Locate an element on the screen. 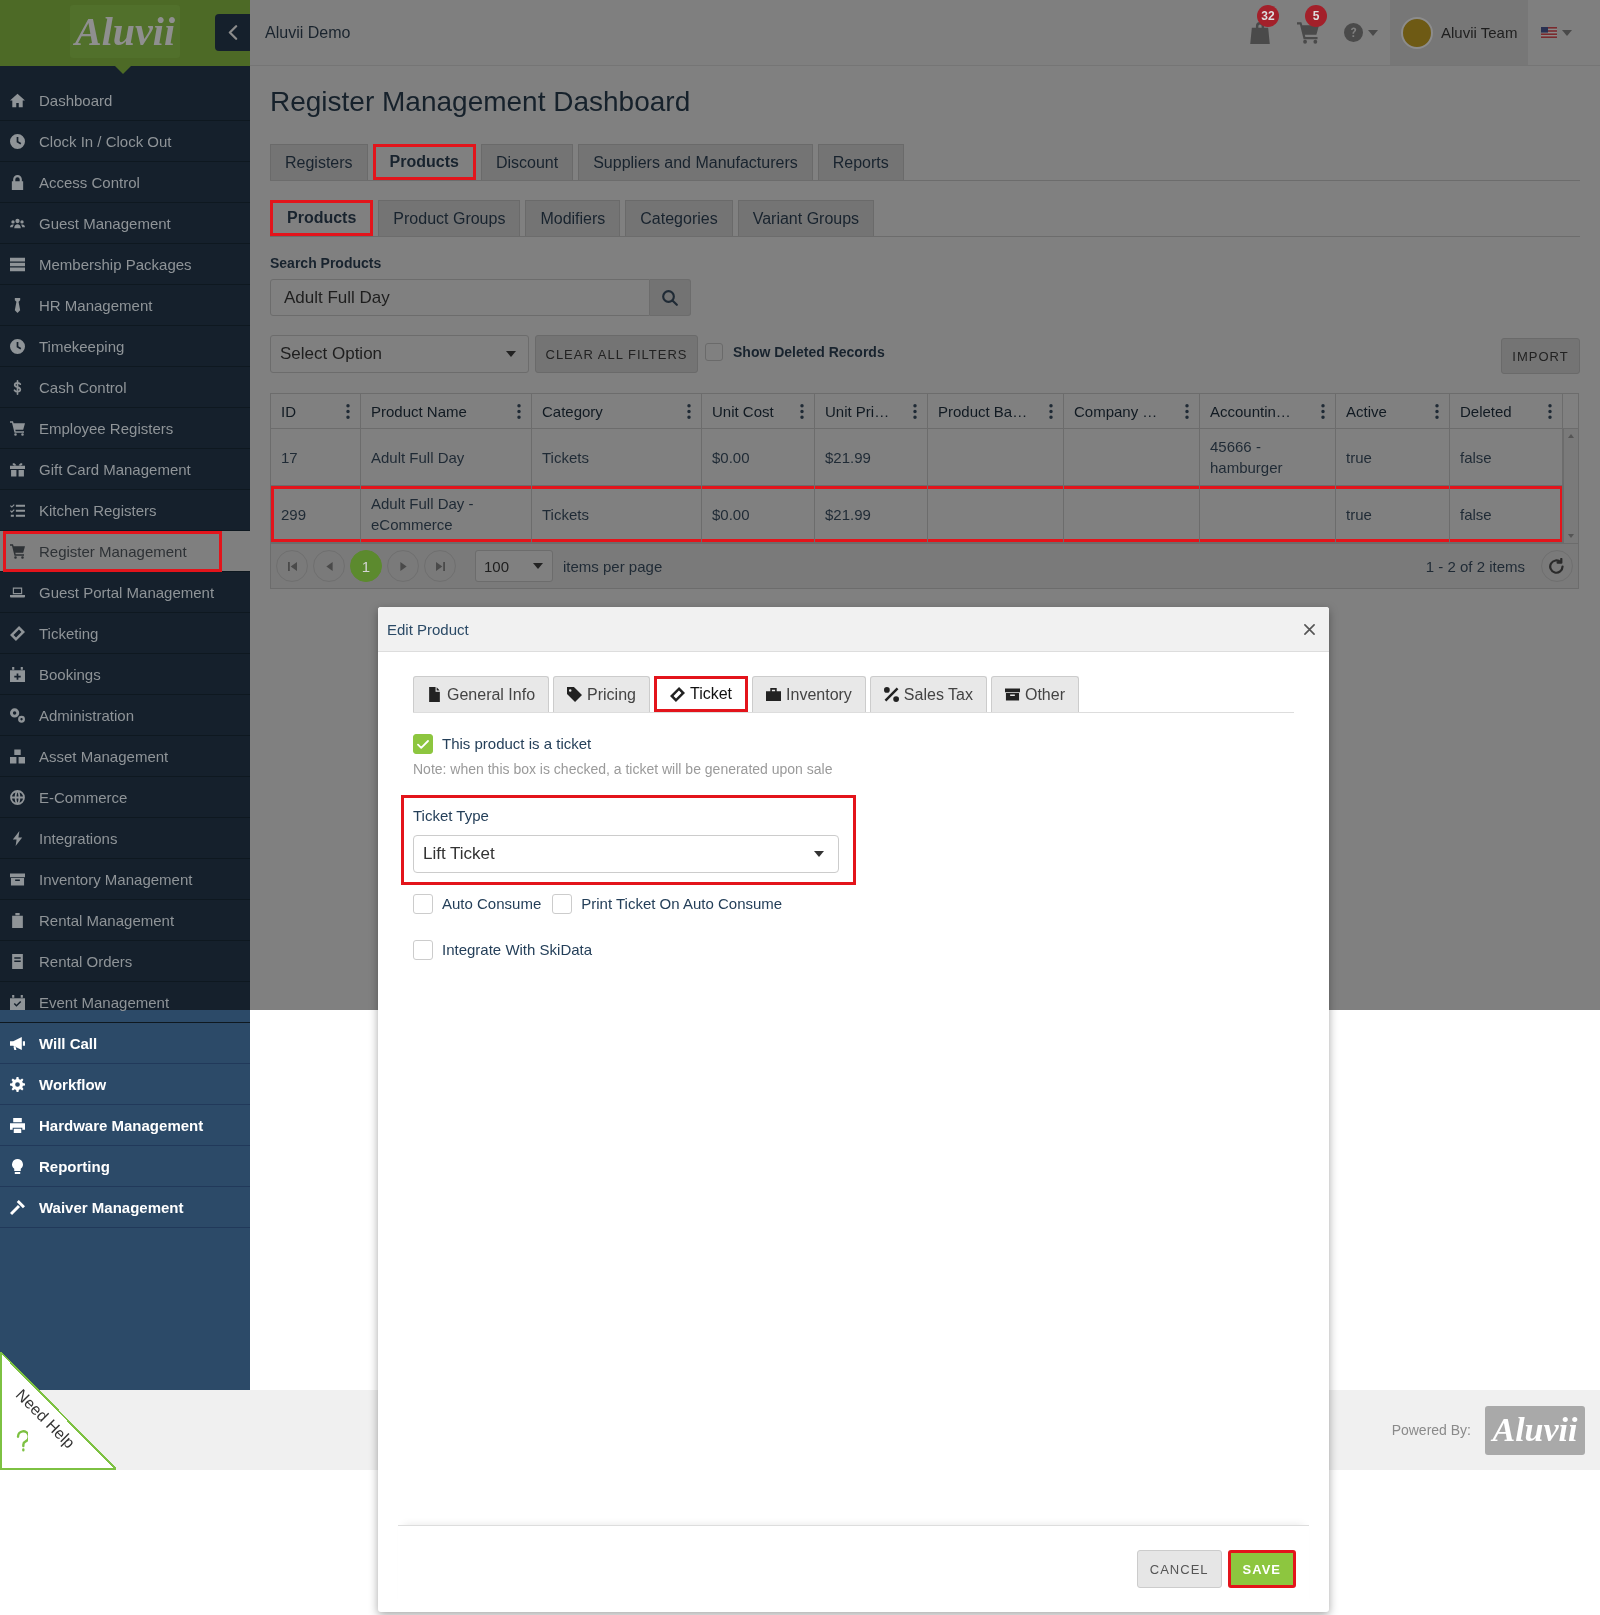  filter-dropdown: Select Option is located at coordinates (399, 354).